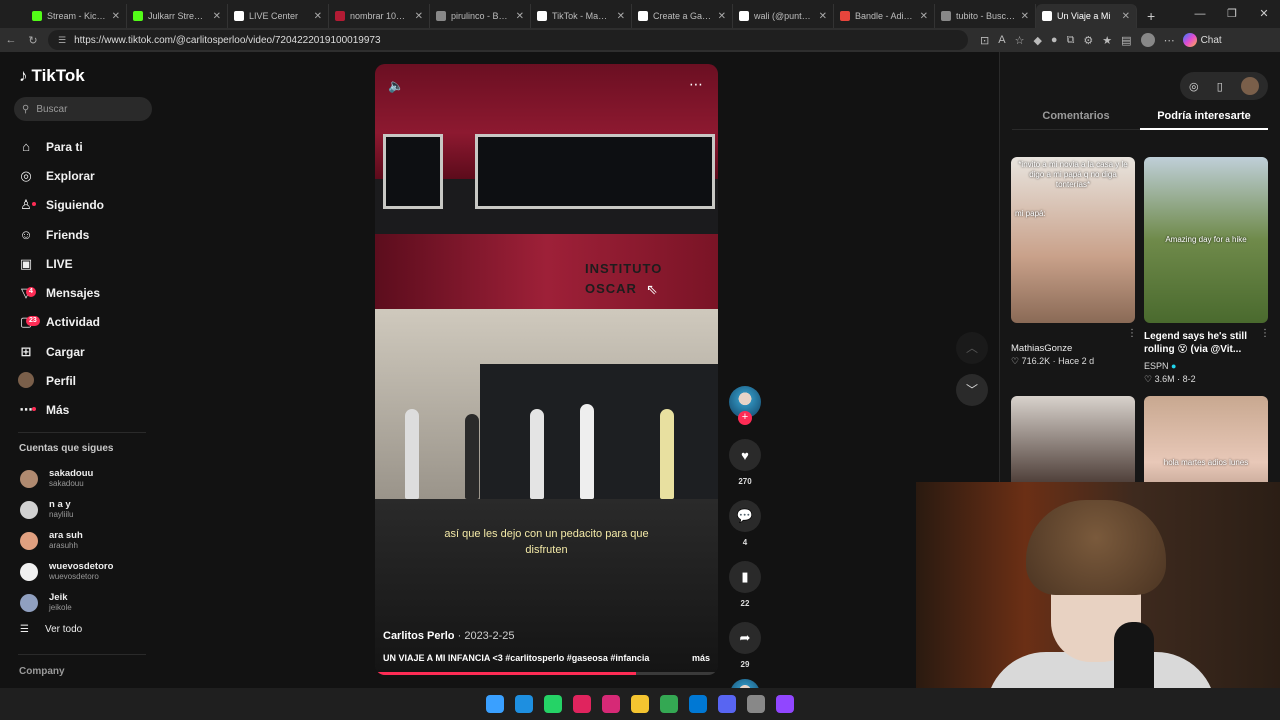 The height and width of the screenshot is (720, 1280). Describe the element at coordinates (745, 516) in the screenshot. I see `comment-button: 💬` at that location.